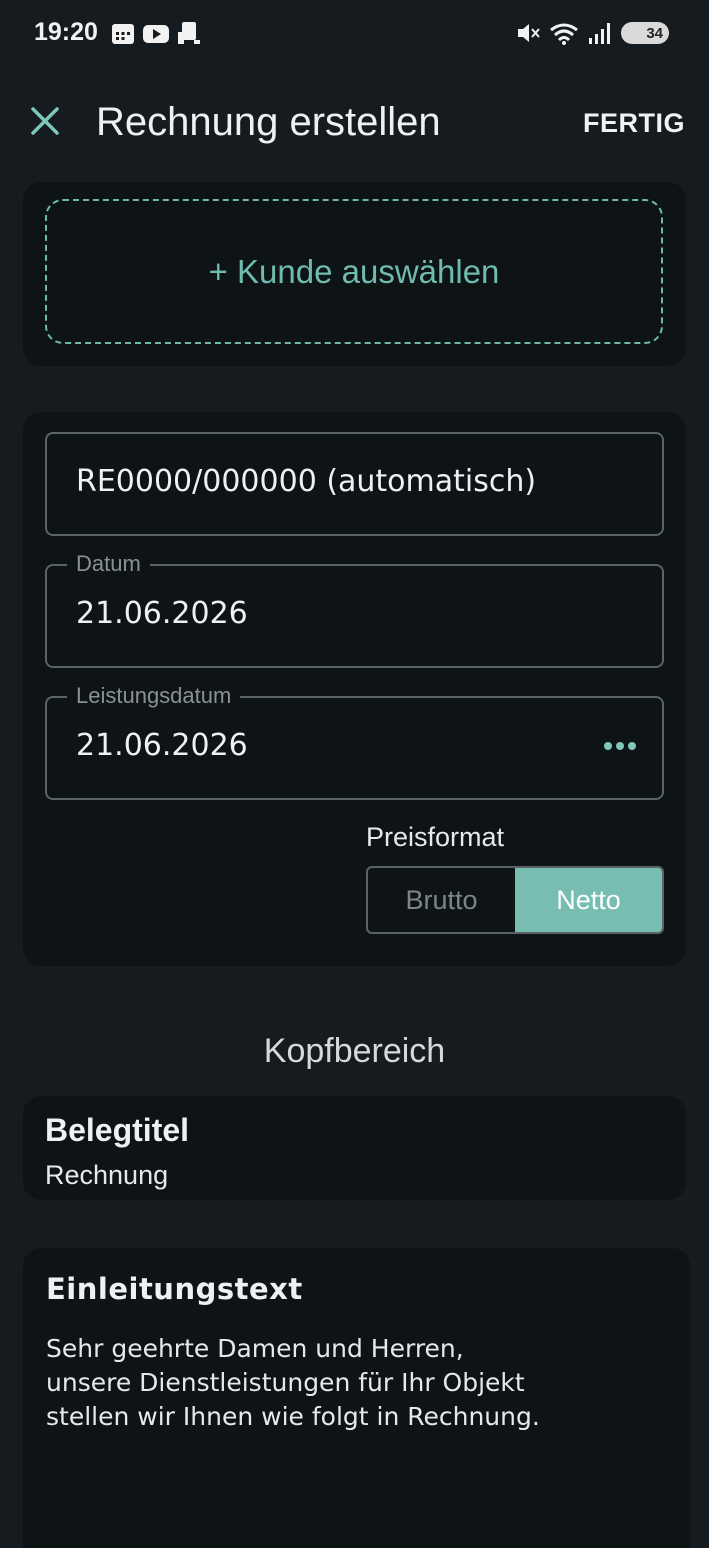 The image size is (709, 1548). I want to click on status-bar: 19:20 34, so click(354, 34).